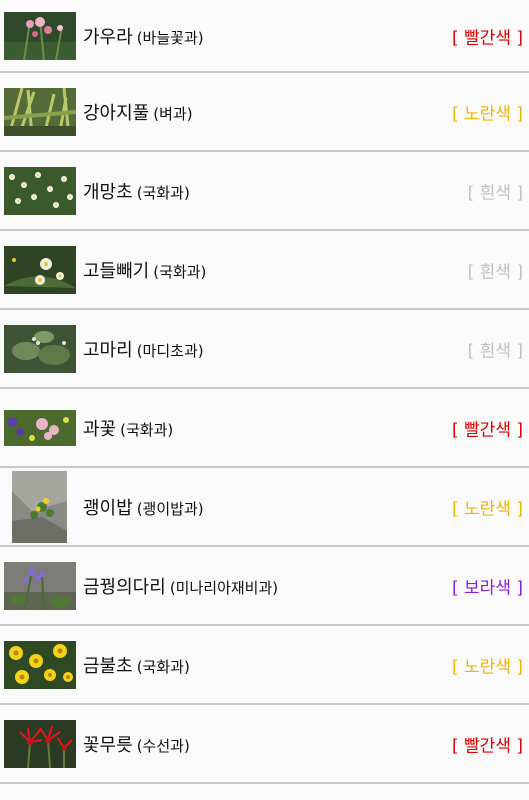  Describe the element at coordinates (173, 113) in the screenshot. I see `plant-family: (벼과)` at that location.